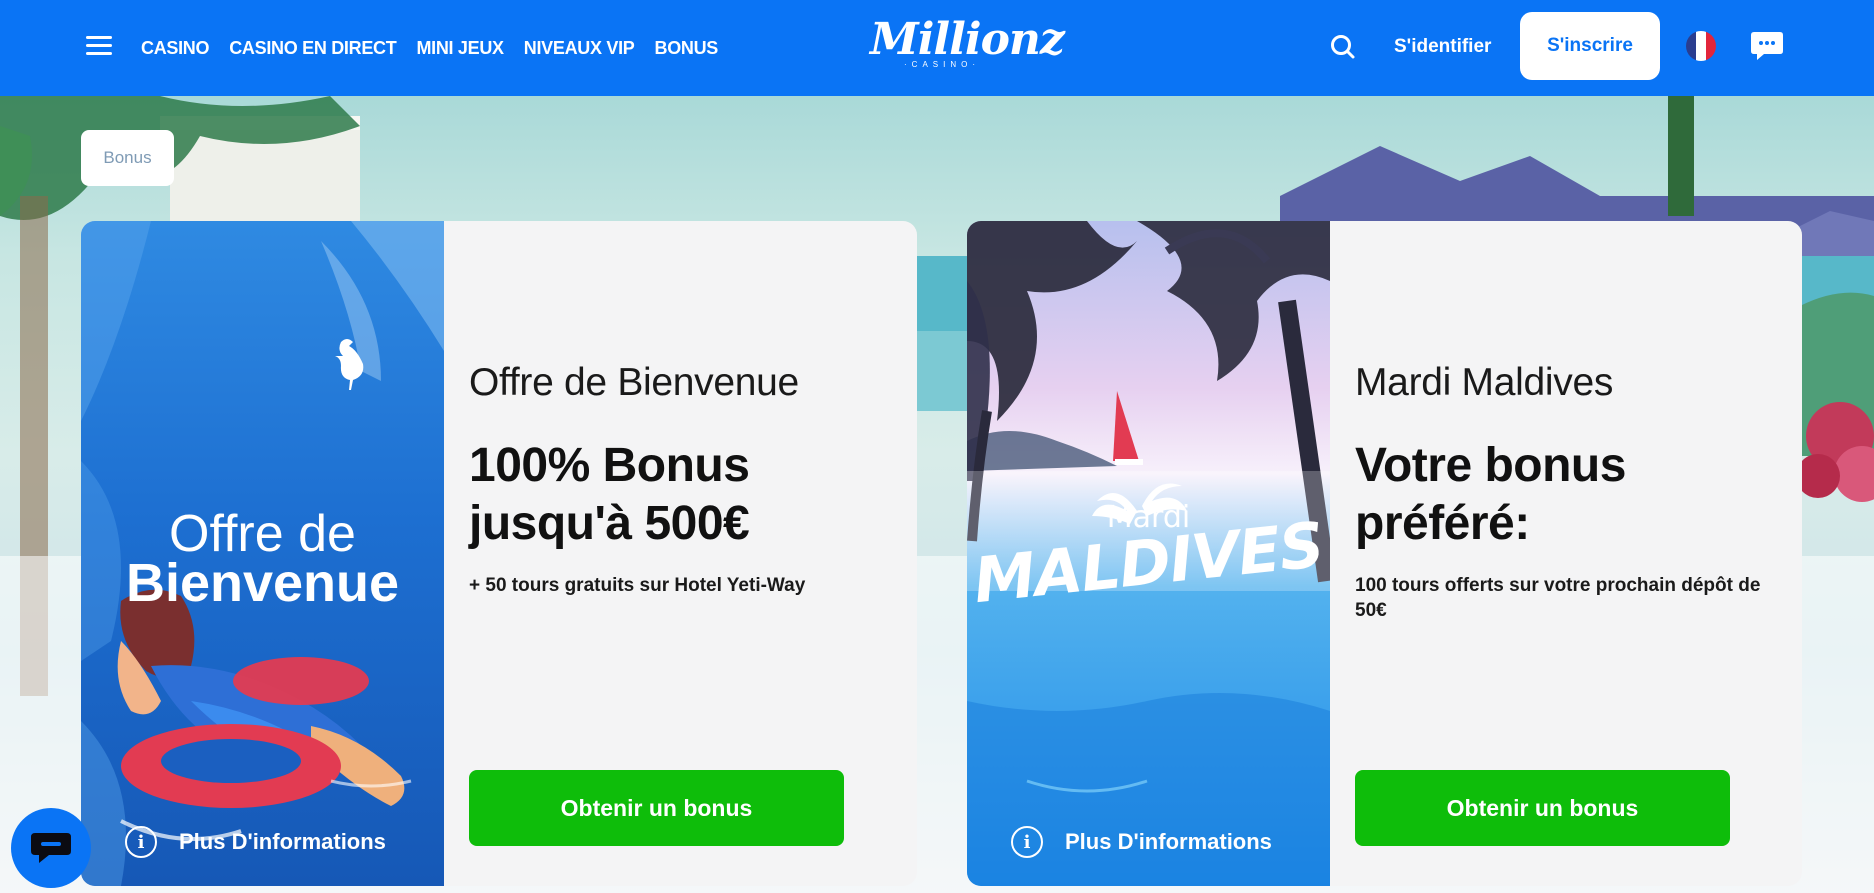  Describe the element at coordinates (634, 382) in the screenshot. I see `offer-title: Offre de Bienvenue` at that location.